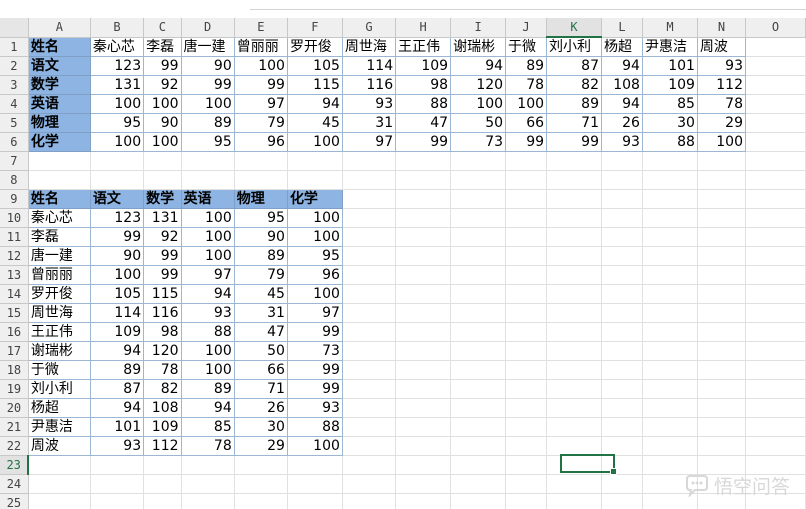 The width and height of the screenshot is (806, 509). I want to click on table2-score: 120, so click(162, 351).